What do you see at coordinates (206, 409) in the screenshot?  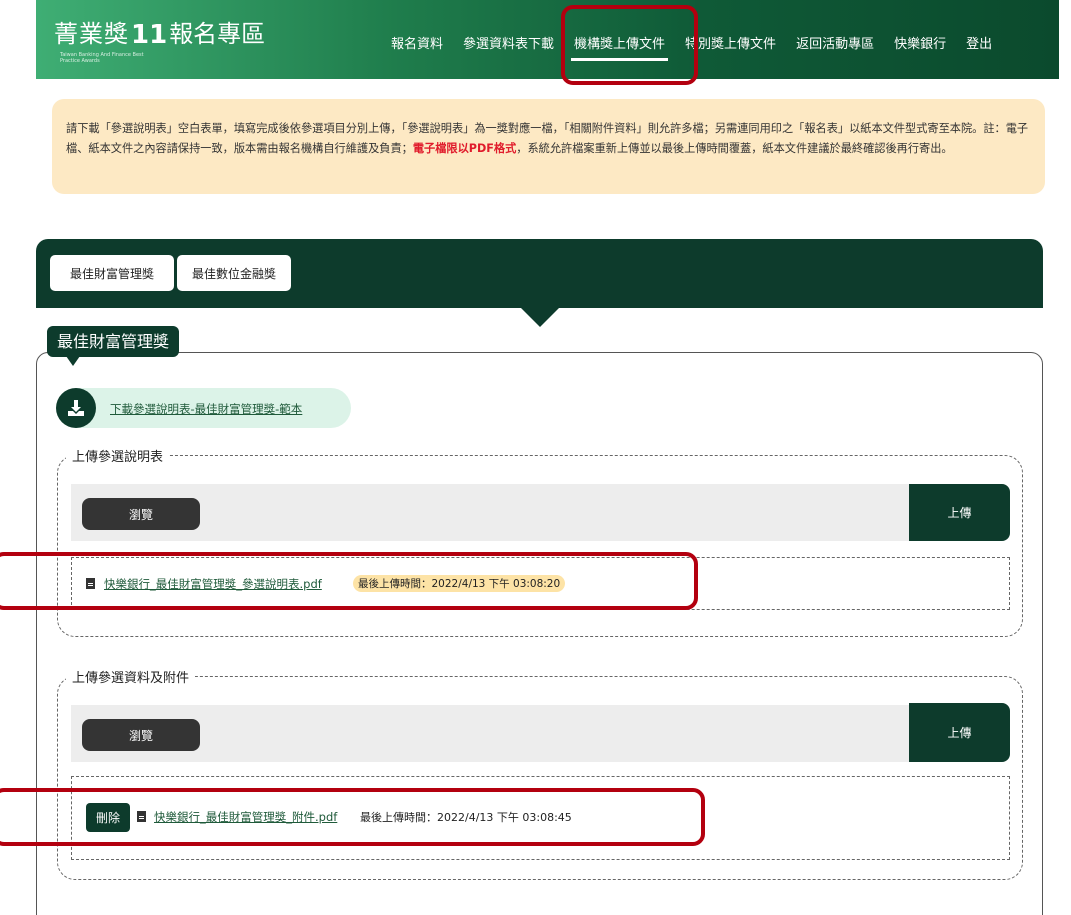 I see `download-template-link: 下載參選說明表-最佳財富管理獎-範本` at bounding box center [206, 409].